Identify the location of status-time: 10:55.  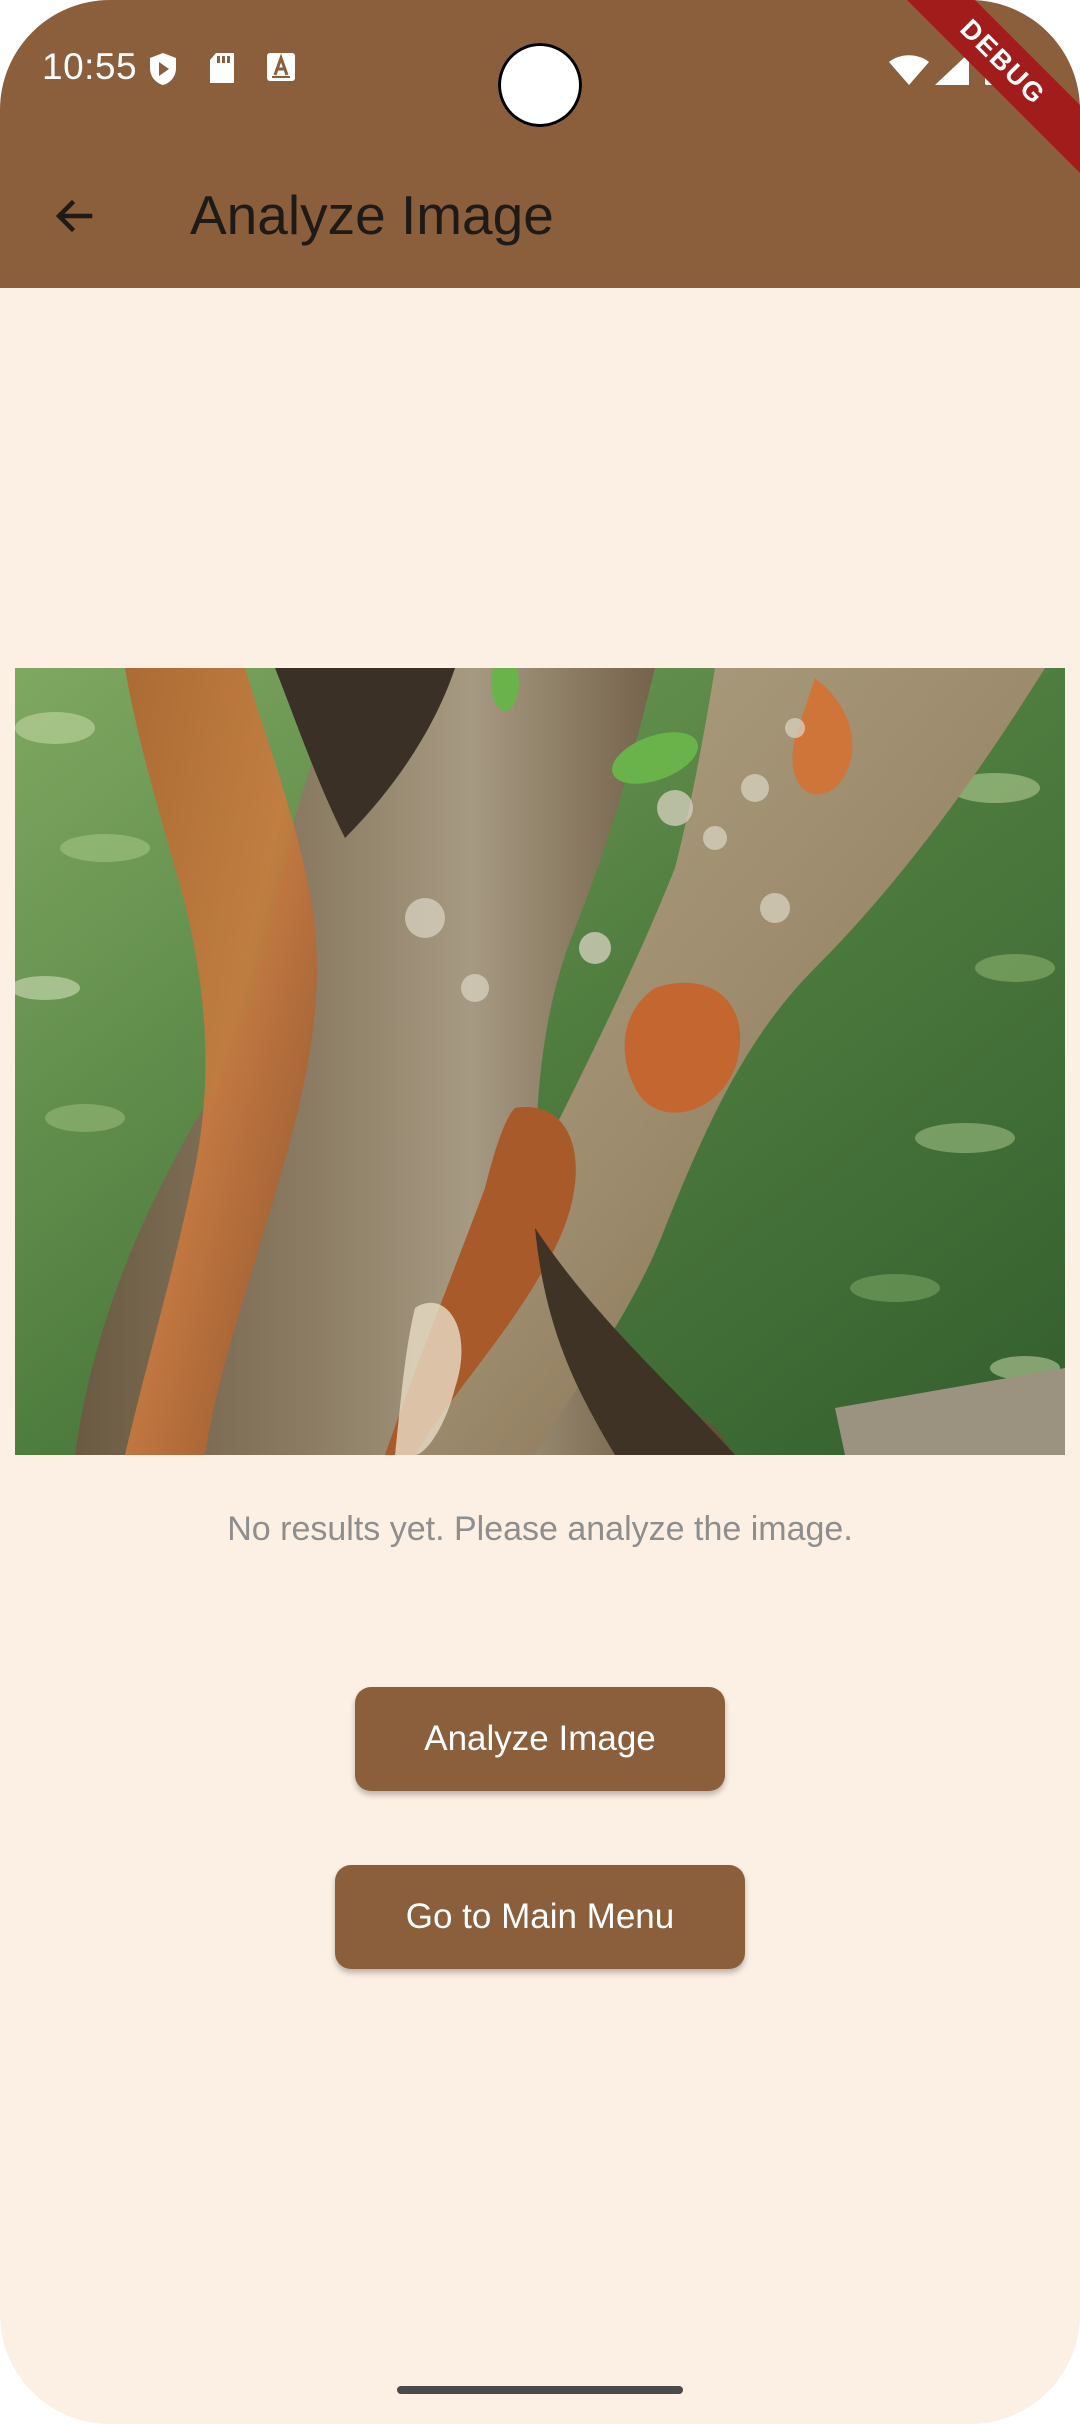
(90, 66).